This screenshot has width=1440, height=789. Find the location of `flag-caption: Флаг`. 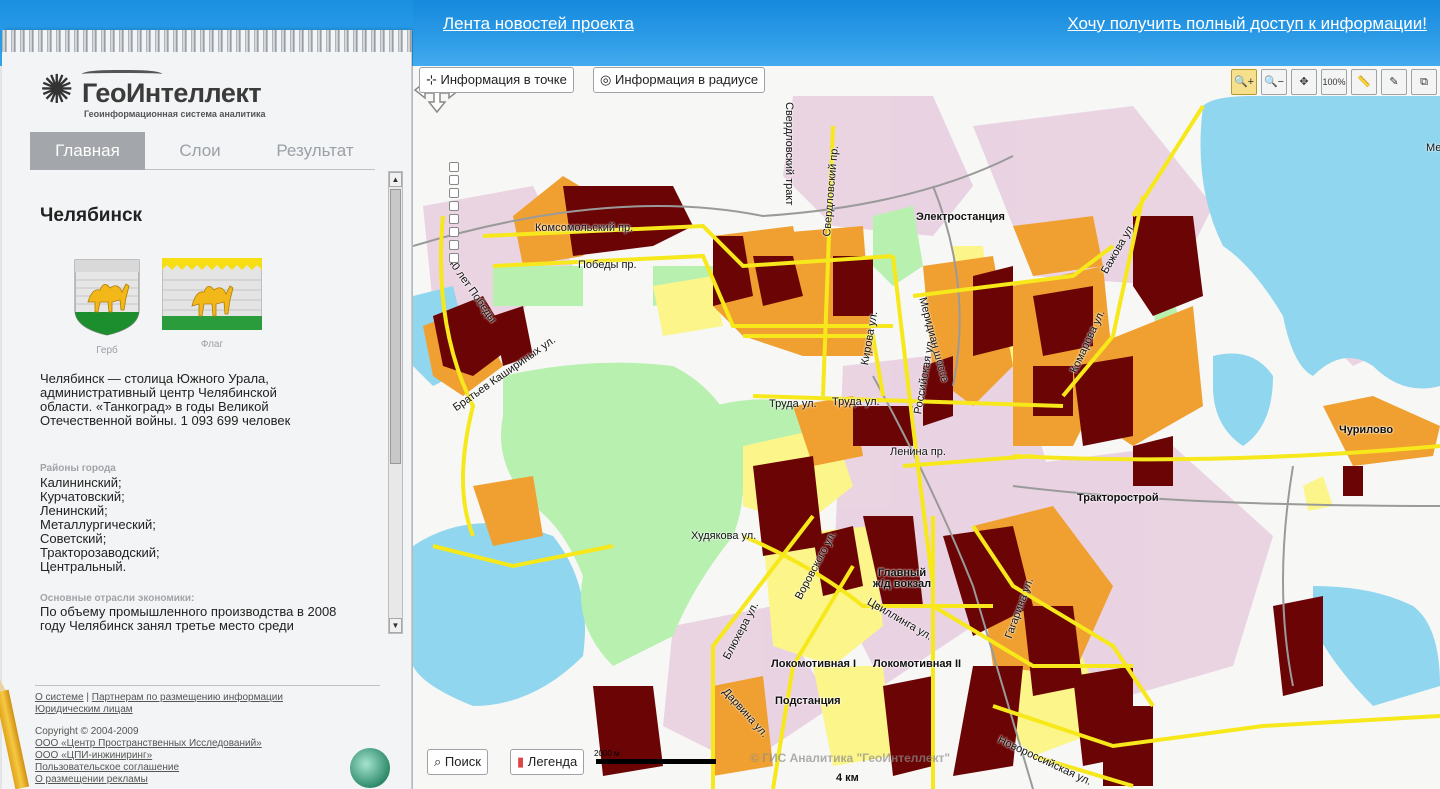

flag-caption: Флаг is located at coordinates (212, 344).